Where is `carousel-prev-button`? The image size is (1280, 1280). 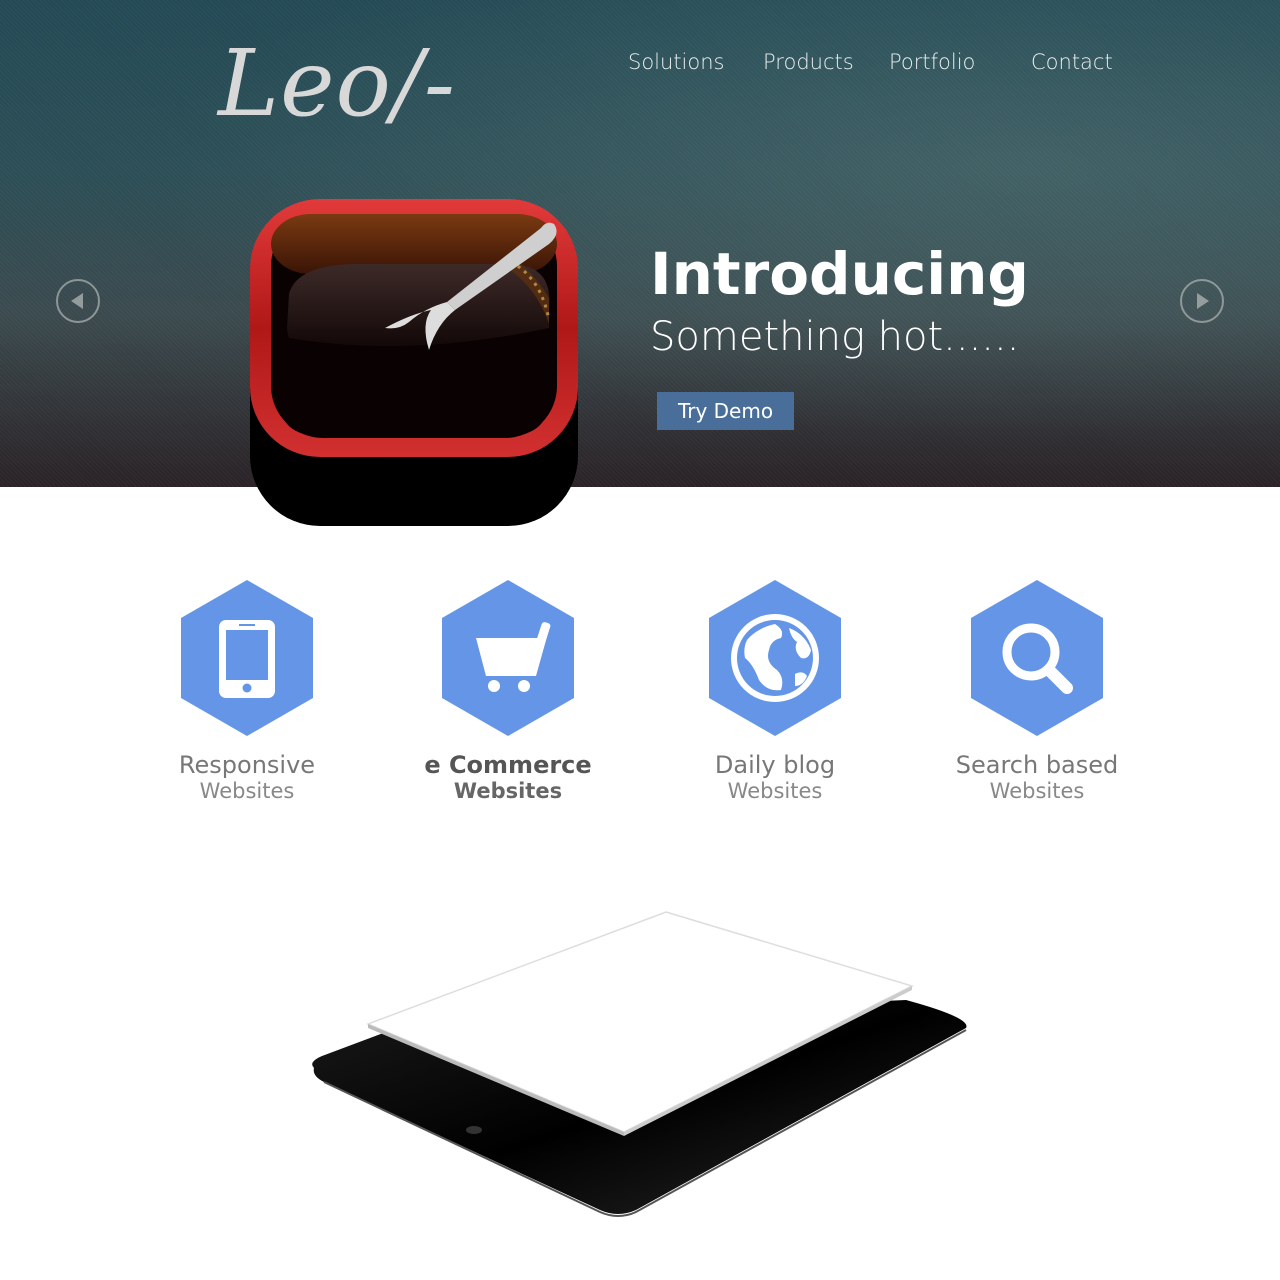 carousel-prev-button is located at coordinates (78, 301).